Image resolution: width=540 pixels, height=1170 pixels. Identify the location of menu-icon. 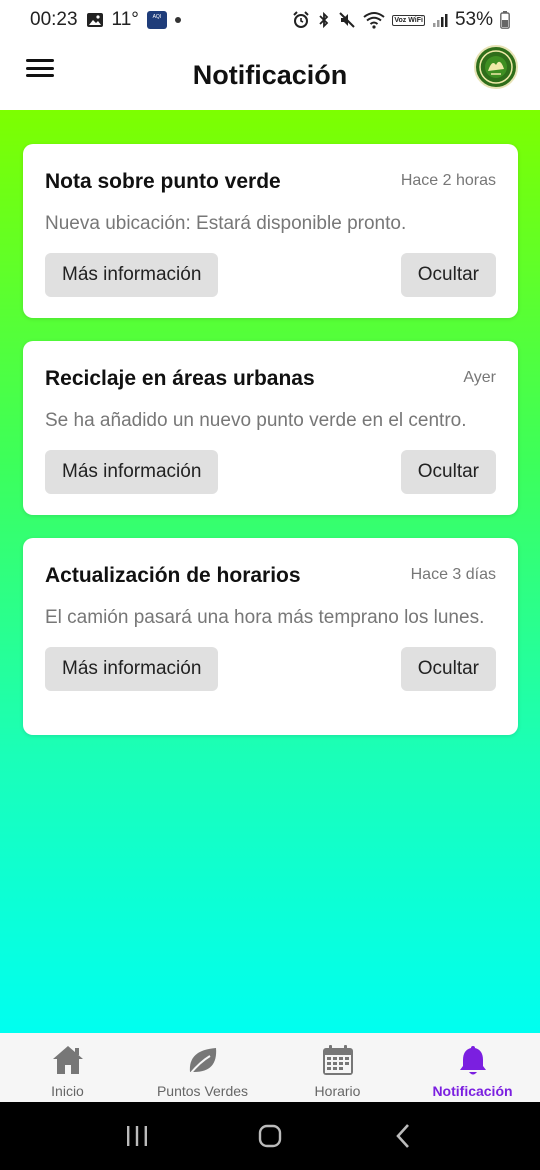
(40, 68).